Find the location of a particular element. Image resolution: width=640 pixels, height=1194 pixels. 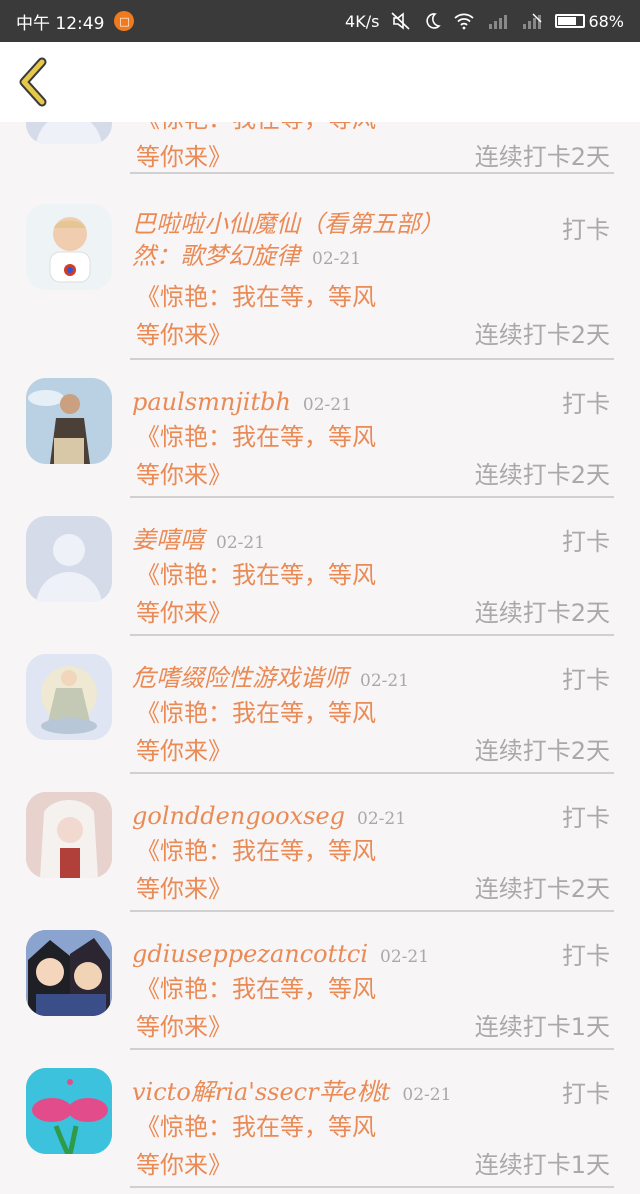

user-name: 危嗜缀险性游戏谐师 02-21 is located at coordinates (302, 679).